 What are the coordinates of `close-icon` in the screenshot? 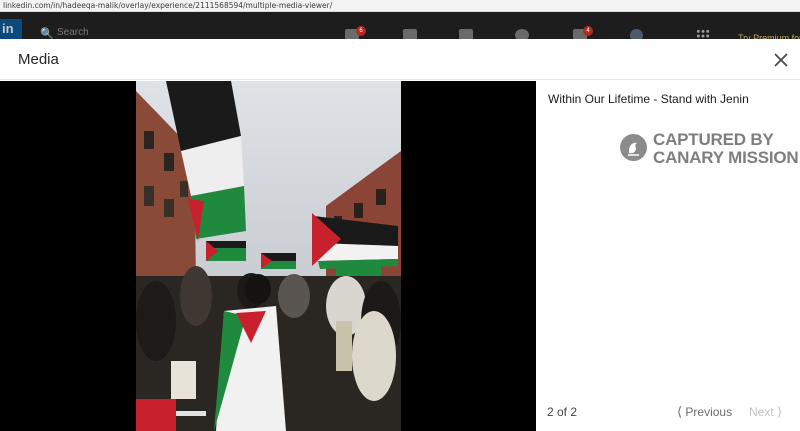 It's located at (781, 60).